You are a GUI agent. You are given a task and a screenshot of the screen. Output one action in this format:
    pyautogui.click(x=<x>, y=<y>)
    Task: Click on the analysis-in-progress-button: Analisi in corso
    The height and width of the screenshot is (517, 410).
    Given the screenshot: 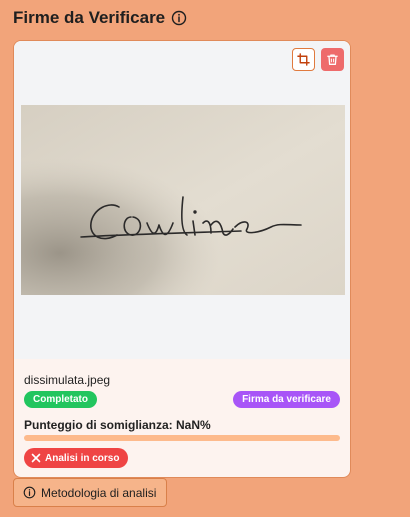 What is the action you would take?
    pyautogui.click(x=76, y=458)
    